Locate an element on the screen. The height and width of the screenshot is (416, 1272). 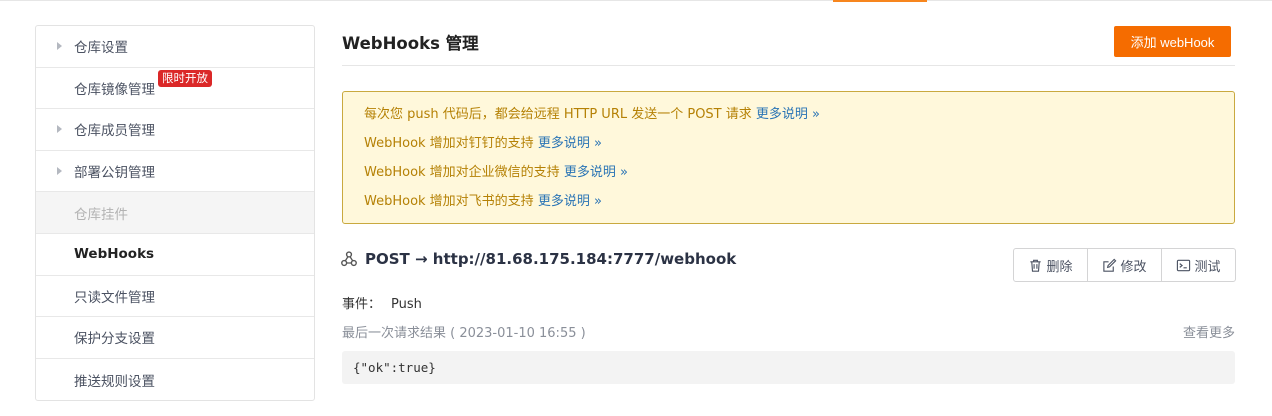
notice-text: 每次您 push 代码后，都会给远程 HTTP URL 发送一个 POST 请求 is located at coordinates (560, 114).